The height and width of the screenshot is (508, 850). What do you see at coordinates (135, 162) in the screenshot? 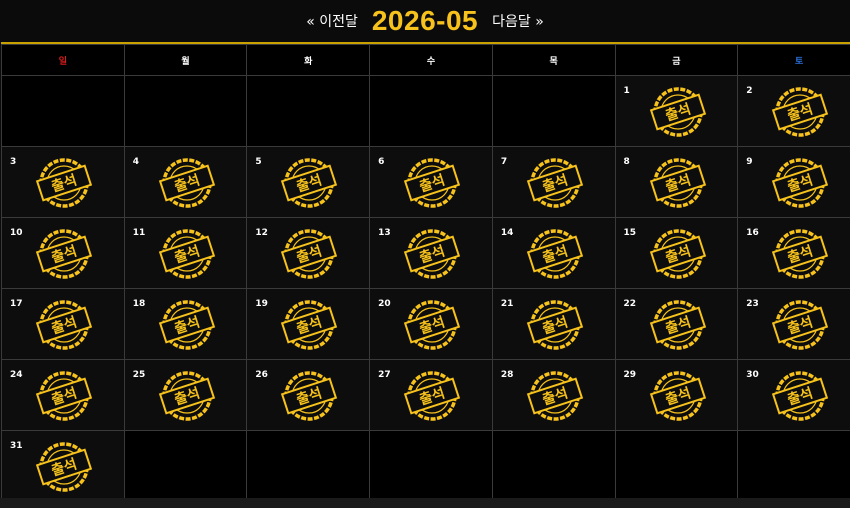
I see `day-number: 4` at bounding box center [135, 162].